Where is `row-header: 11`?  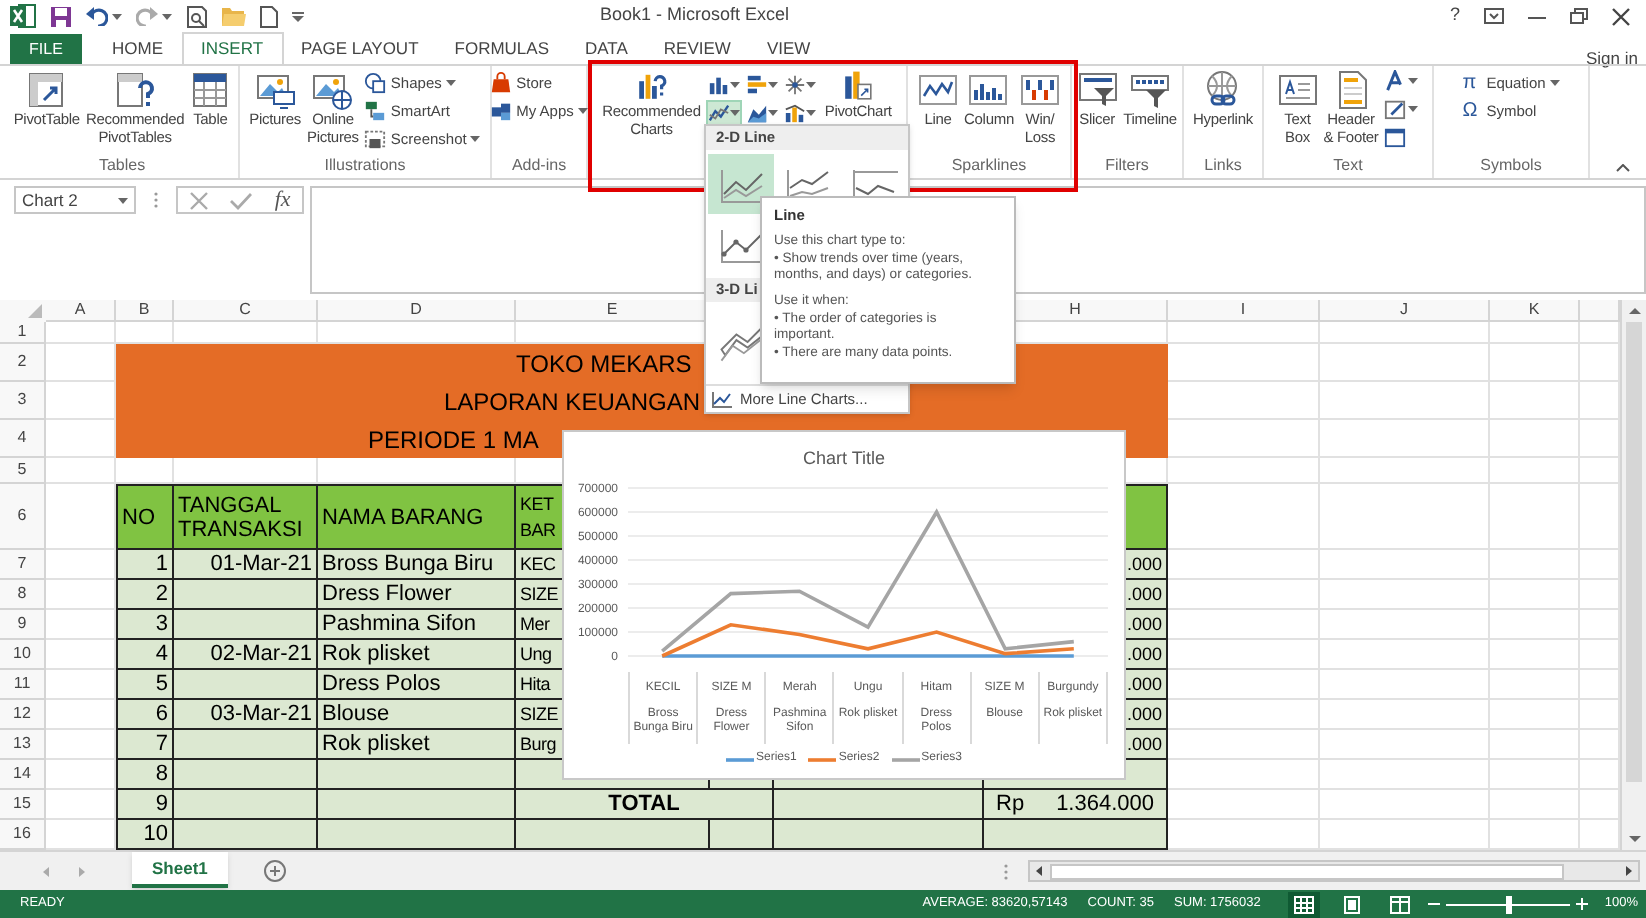 row-header: 11 is located at coordinates (23, 685).